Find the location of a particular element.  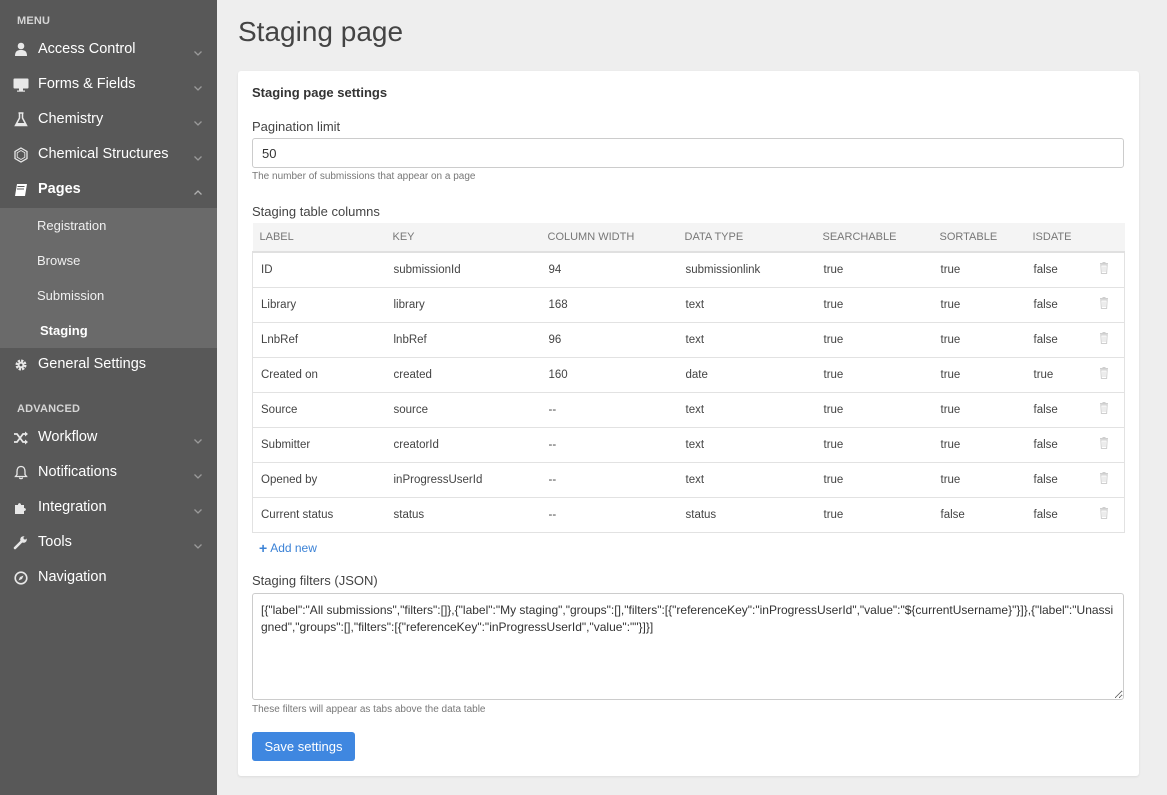

table-cell: submissionlink is located at coordinates (746, 269).